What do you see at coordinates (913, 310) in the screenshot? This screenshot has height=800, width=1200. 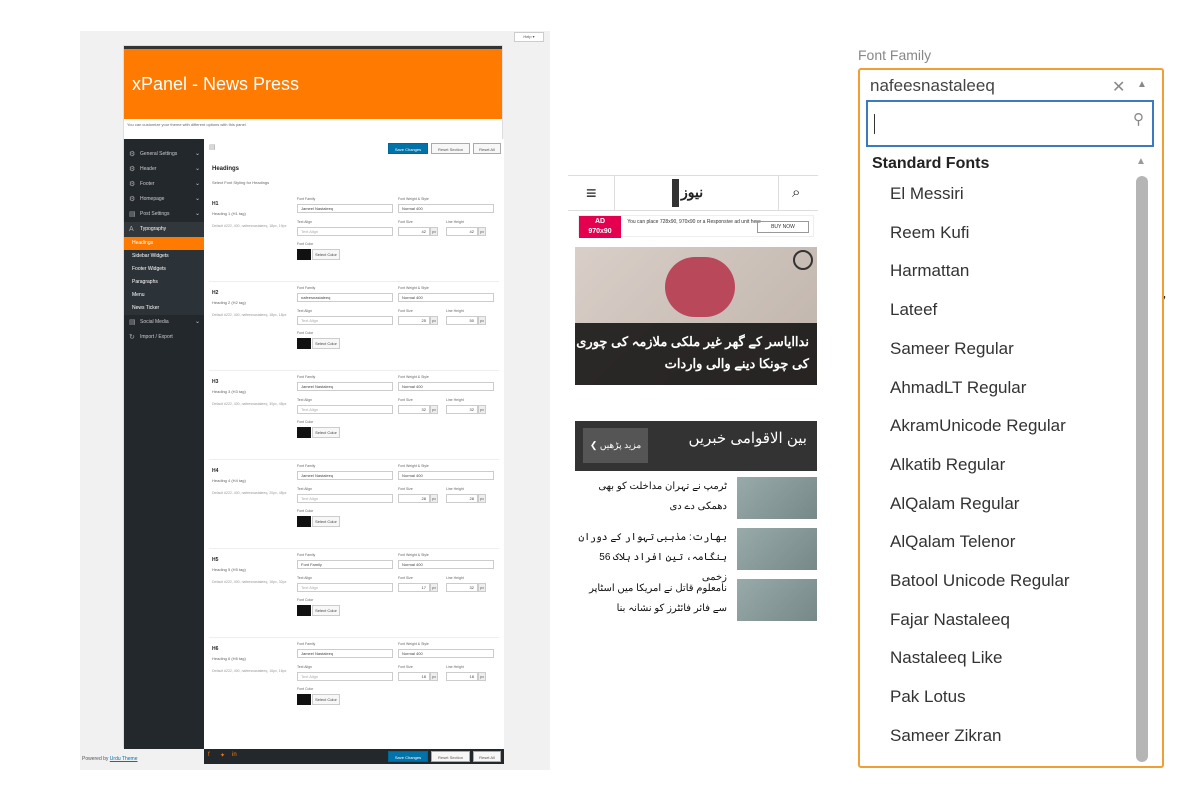 I see `font-option: Lateef` at bounding box center [913, 310].